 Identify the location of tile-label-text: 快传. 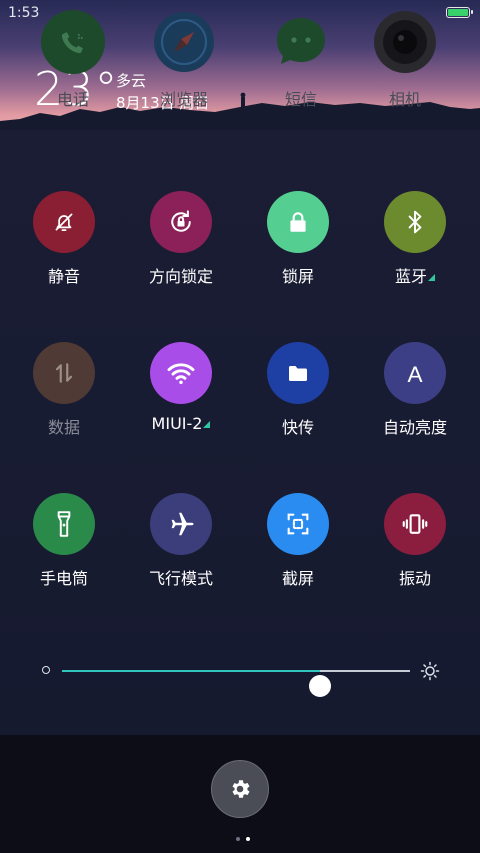
(297, 427).